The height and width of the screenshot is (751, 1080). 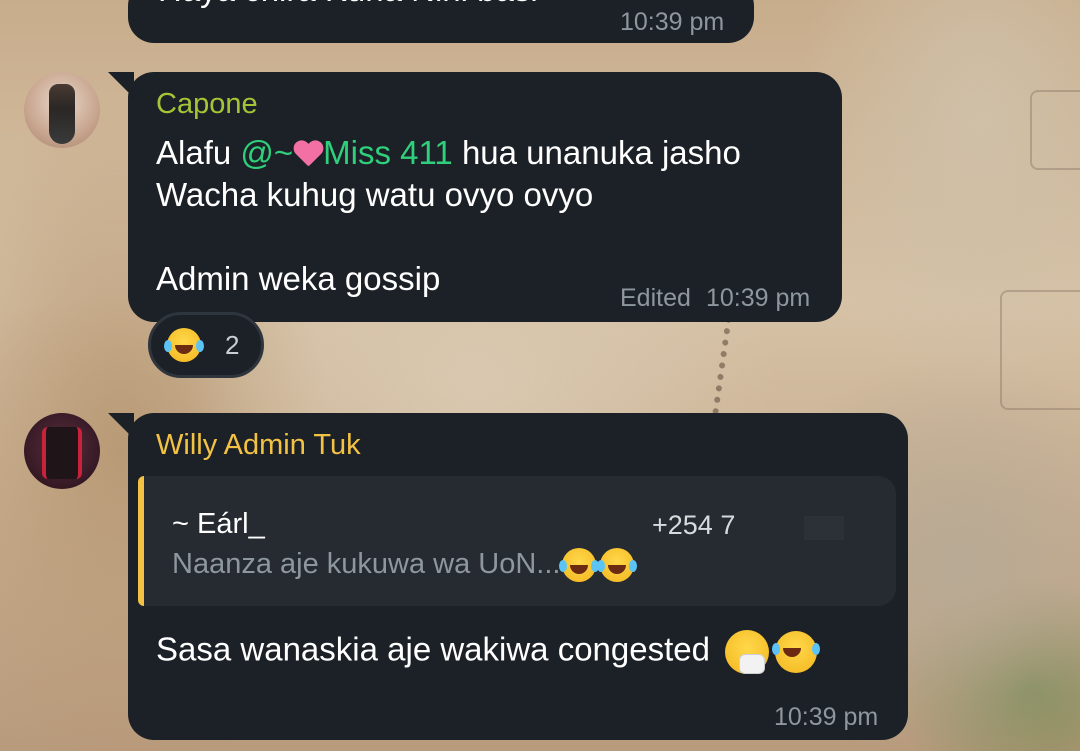 What do you see at coordinates (308, 153) in the screenshot?
I see `pink-heart-icon` at bounding box center [308, 153].